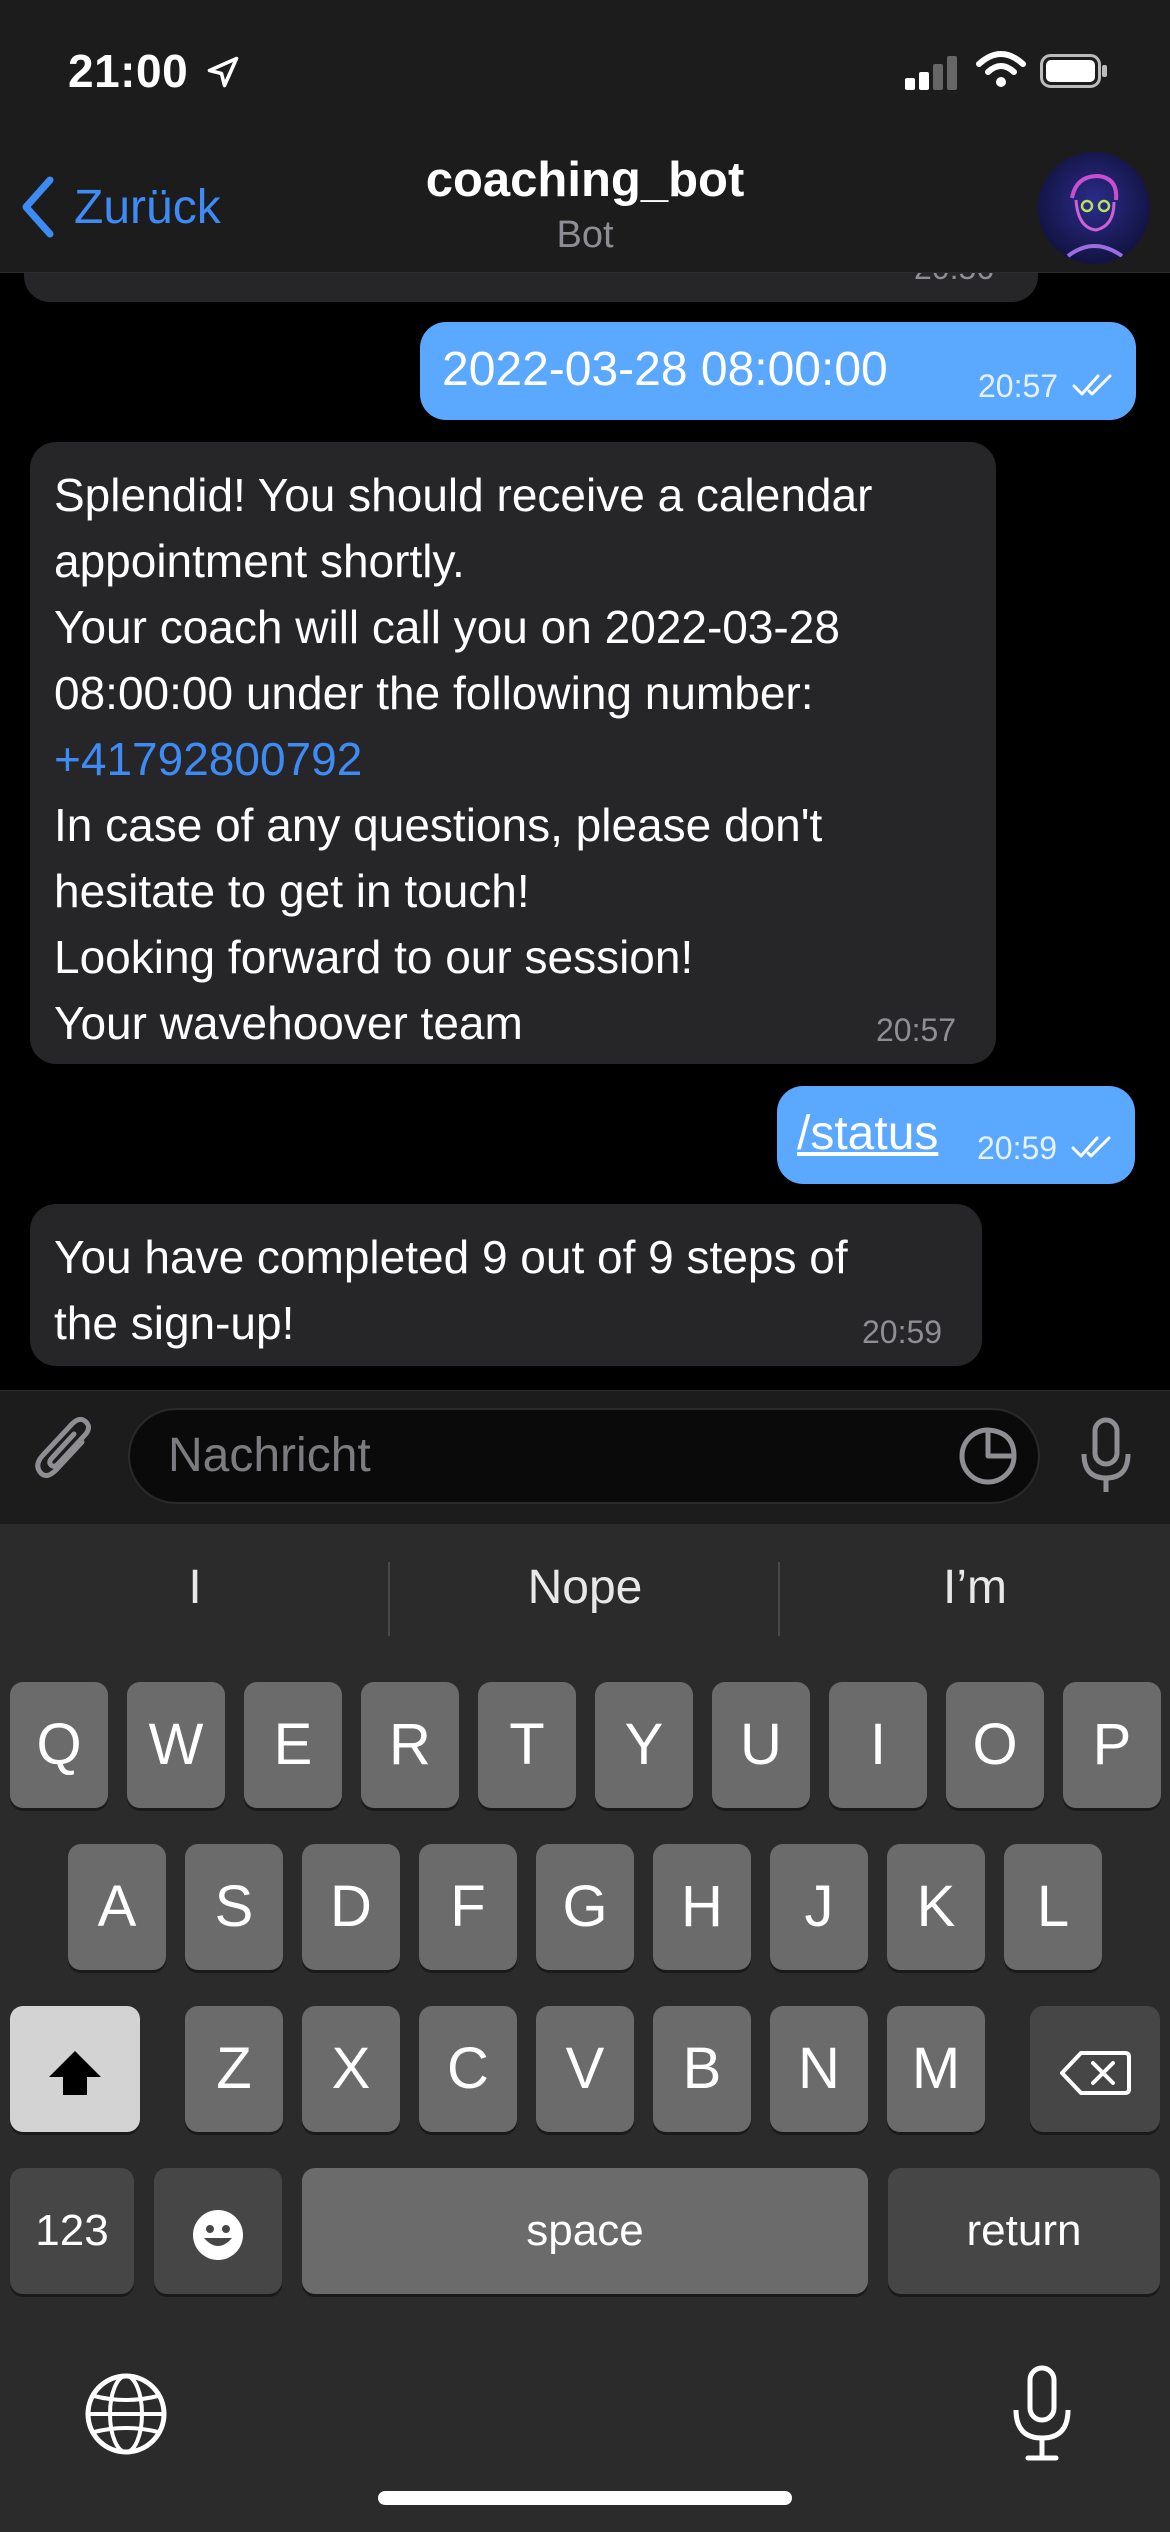 The width and height of the screenshot is (1170, 2532). I want to click on location-arrow-icon, so click(223, 72).